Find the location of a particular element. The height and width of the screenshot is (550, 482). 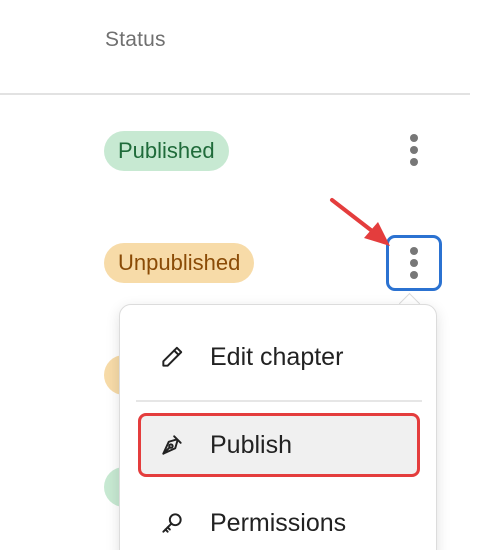

menu-item-label: Edit chapter is located at coordinates (277, 356).